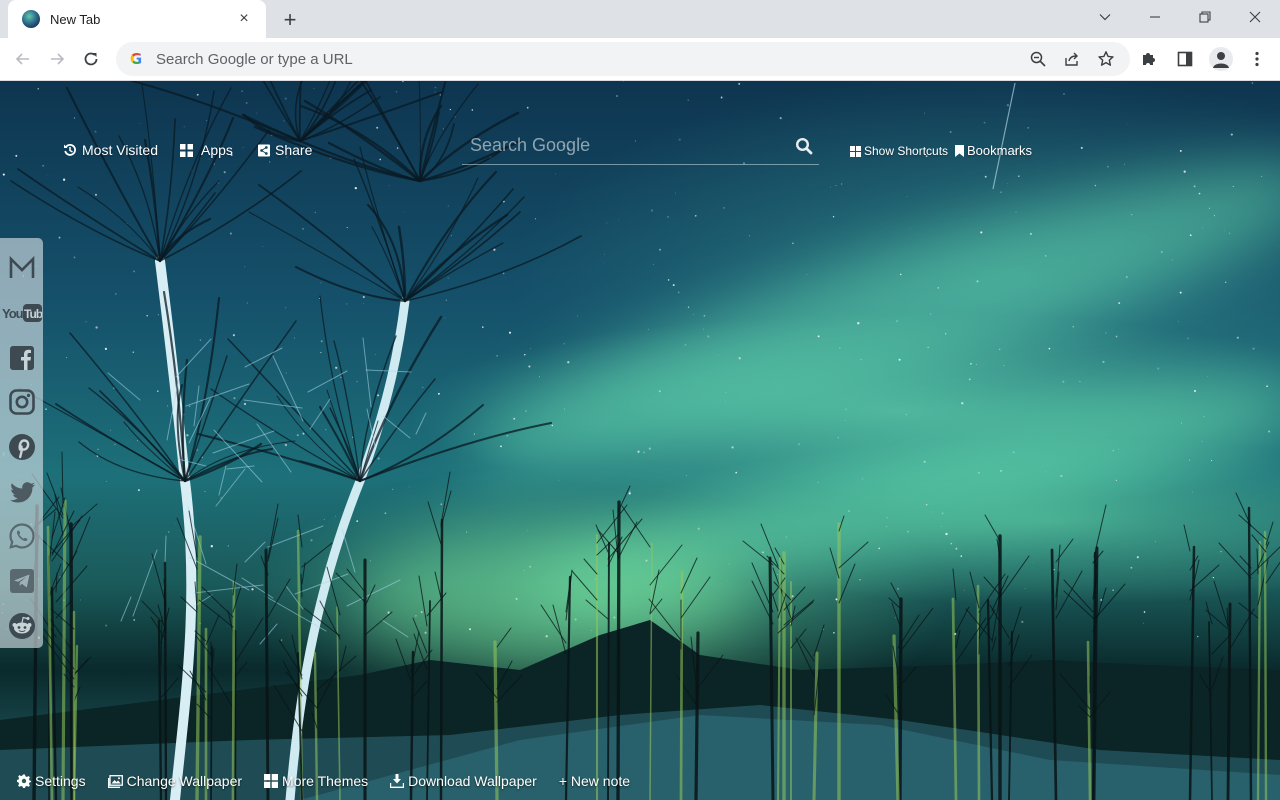  I want to click on frost-branch, so click(219, 573).